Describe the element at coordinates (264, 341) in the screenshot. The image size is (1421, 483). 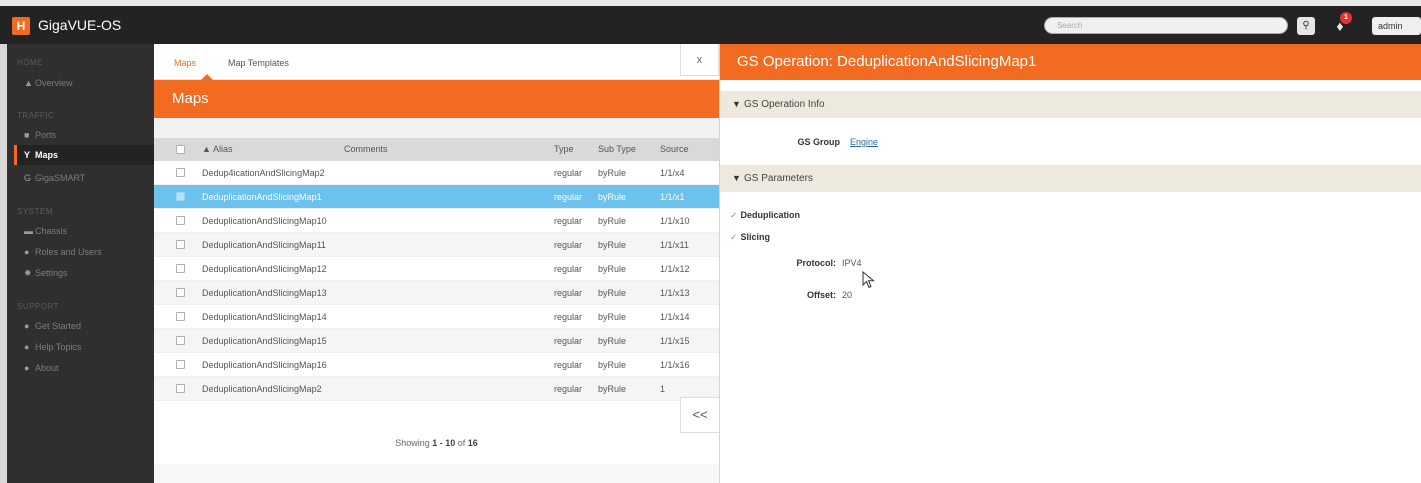
I see `cell-alias: DeduplicationAndSlicingMap15` at that location.